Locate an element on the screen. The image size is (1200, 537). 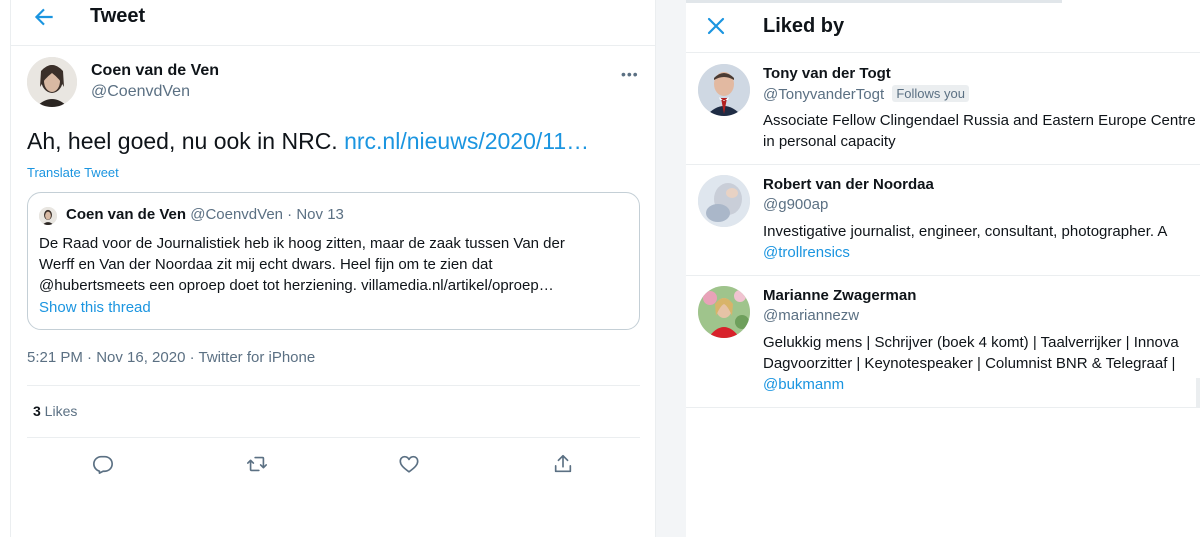
user-name: Tony van der Togt is located at coordinates (827, 73).